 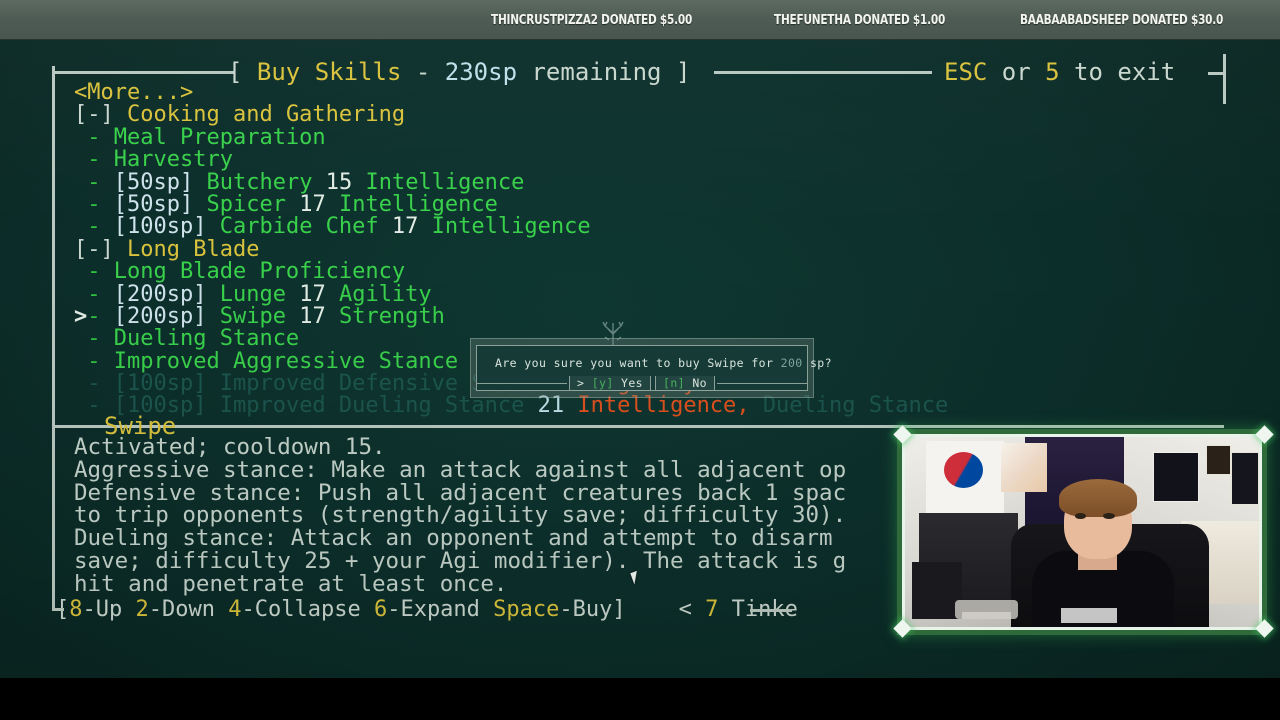 I want to click on dialog-rule-left, so click(x=522, y=383).